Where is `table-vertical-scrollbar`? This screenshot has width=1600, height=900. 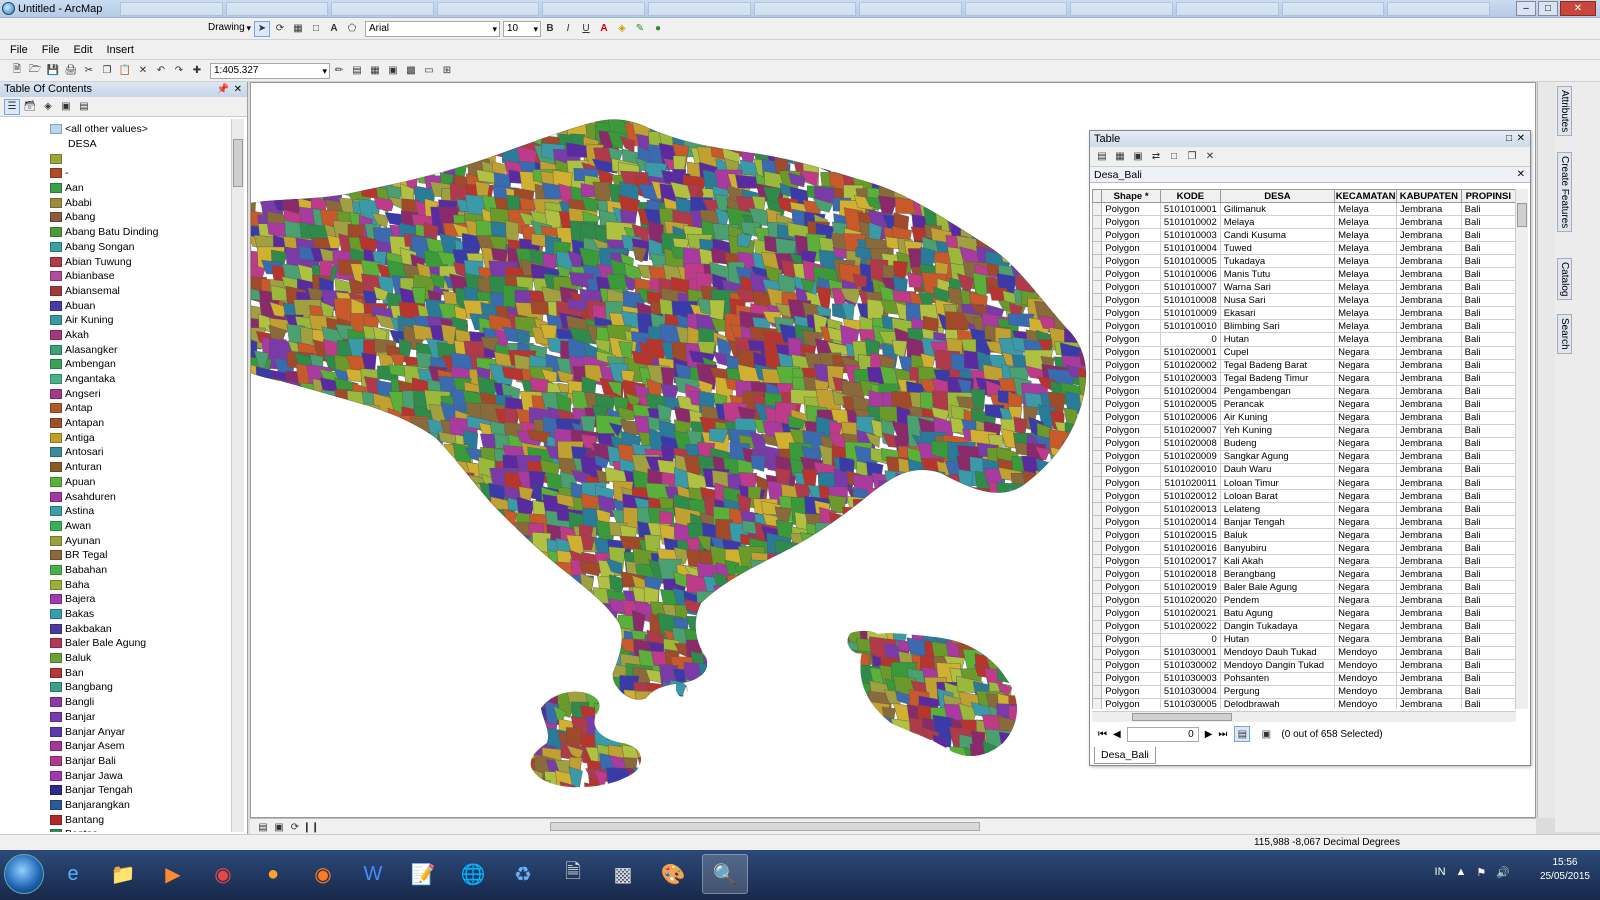
table-vertical-scrollbar is located at coordinates (1521, 449).